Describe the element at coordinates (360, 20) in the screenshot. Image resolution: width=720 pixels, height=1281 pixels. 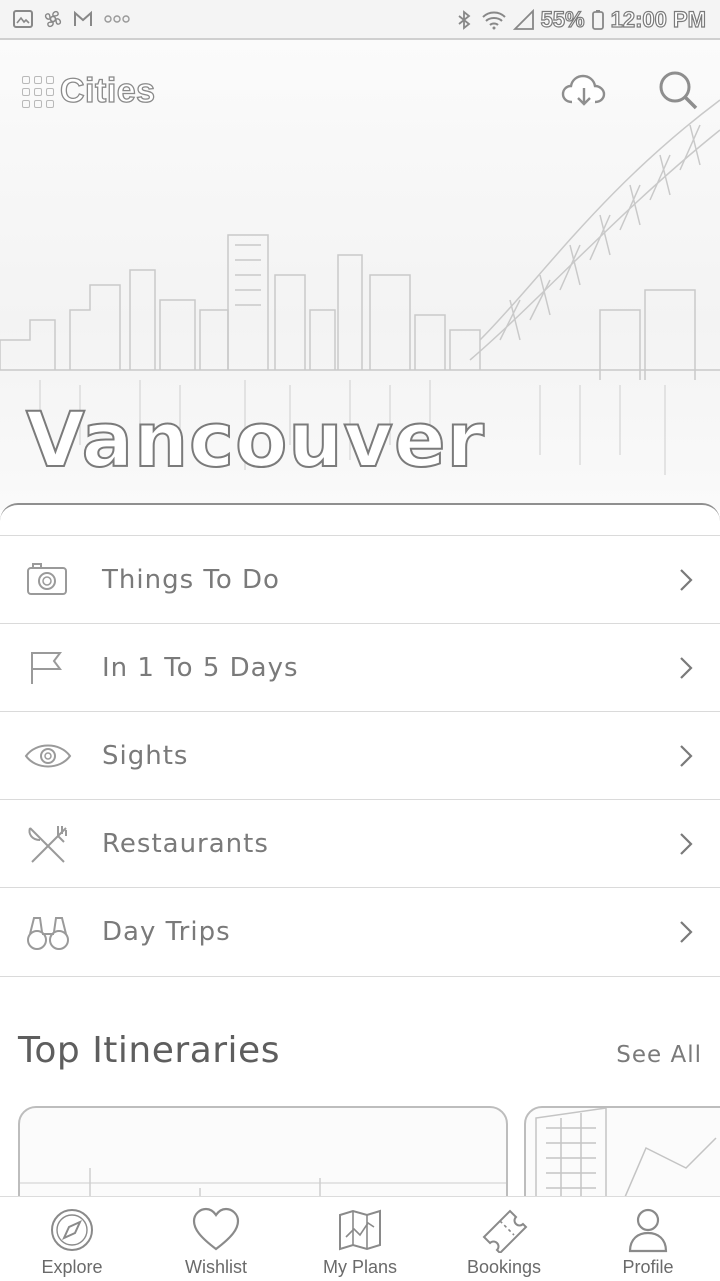
I see `status-bar: 55% 12:00 PM` at that location.